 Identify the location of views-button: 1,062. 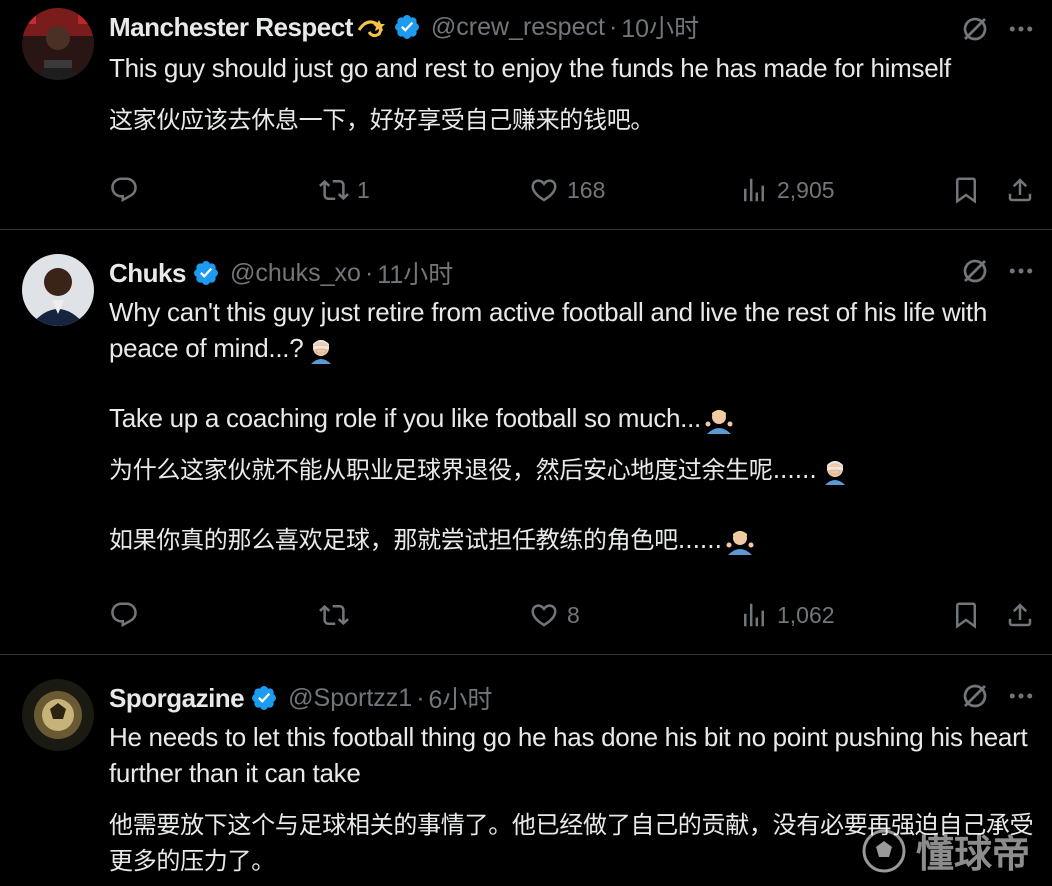
(787, 615).